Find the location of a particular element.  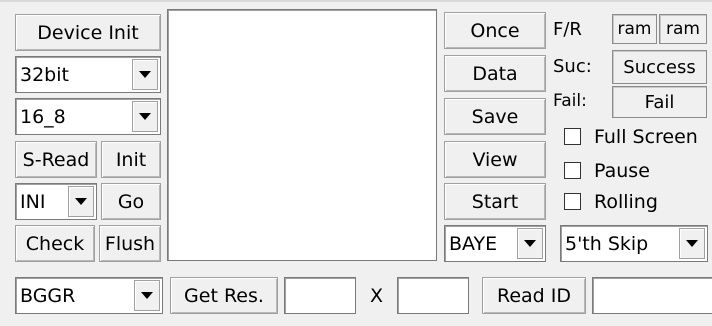

go-button: Go is located at coordinates (131, 201).